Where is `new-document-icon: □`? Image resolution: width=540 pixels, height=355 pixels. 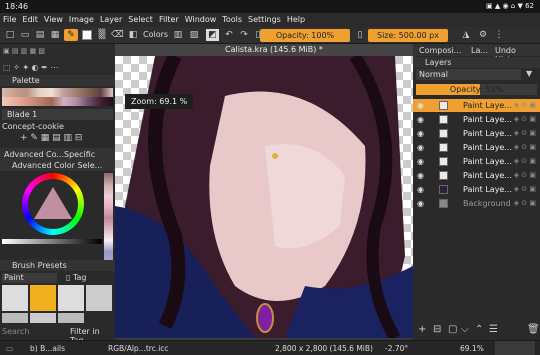
new-document-icon: □ is located at coordinates (10, 35).